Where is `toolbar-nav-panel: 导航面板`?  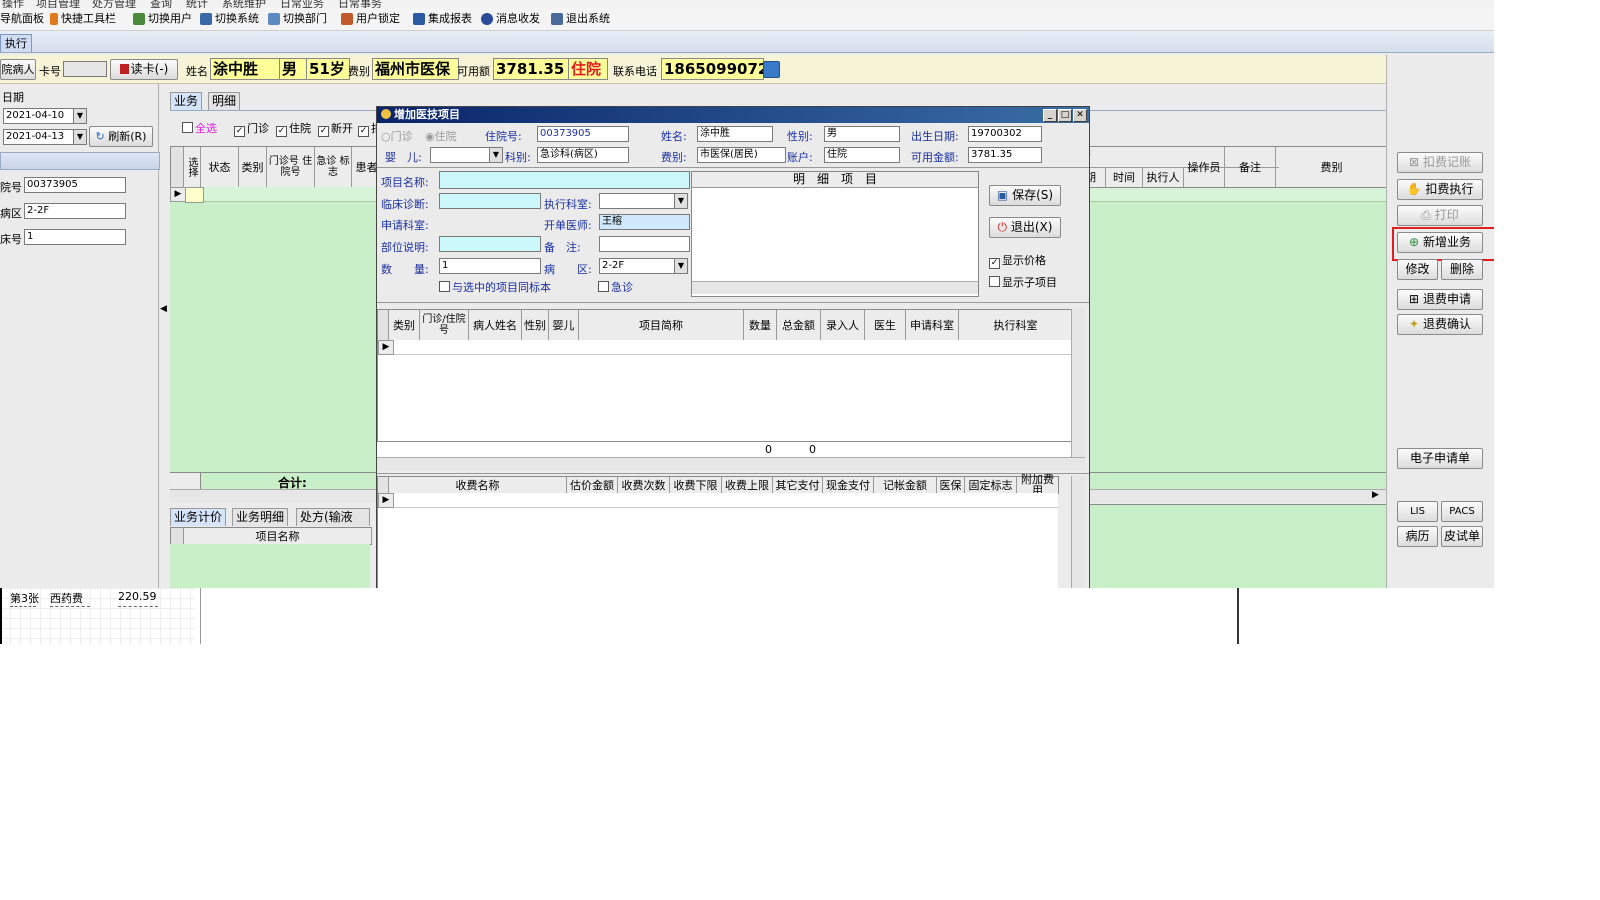
toolbar-nav-panel: 导航面板 is located at coordinates (22, 19).